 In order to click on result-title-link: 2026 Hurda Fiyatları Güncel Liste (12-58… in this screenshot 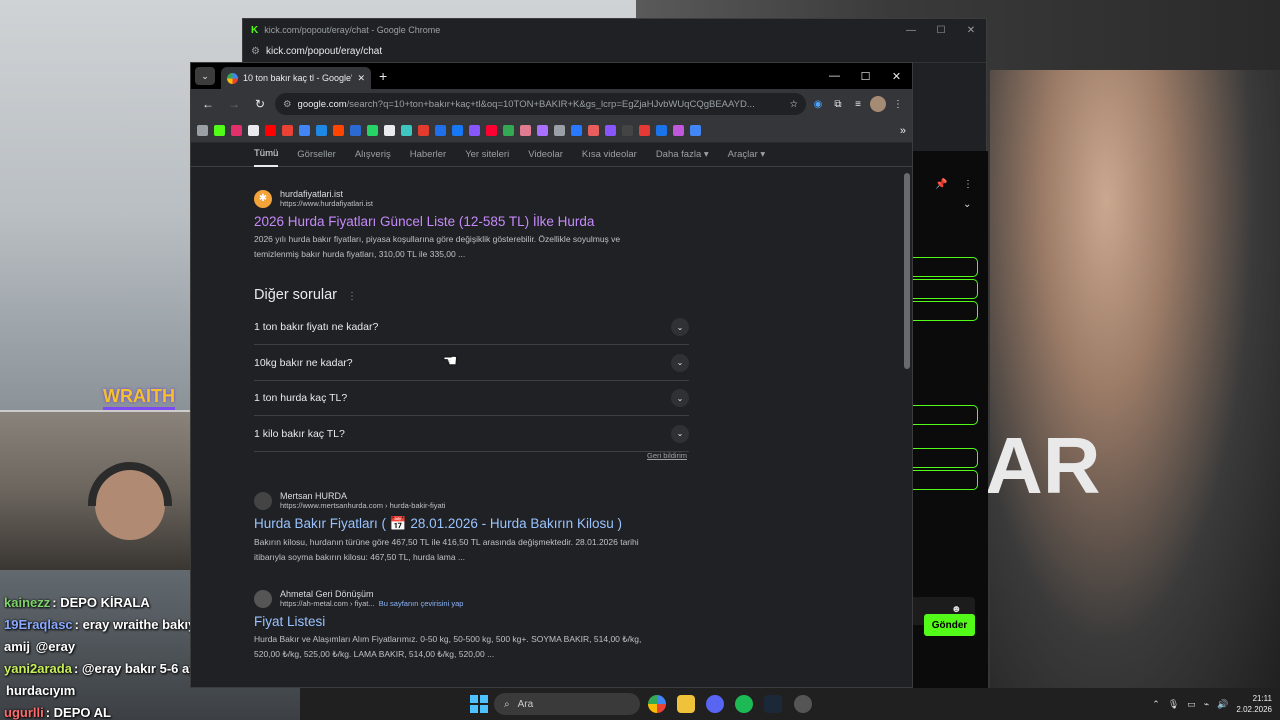, I will do `click(474, 221)`.